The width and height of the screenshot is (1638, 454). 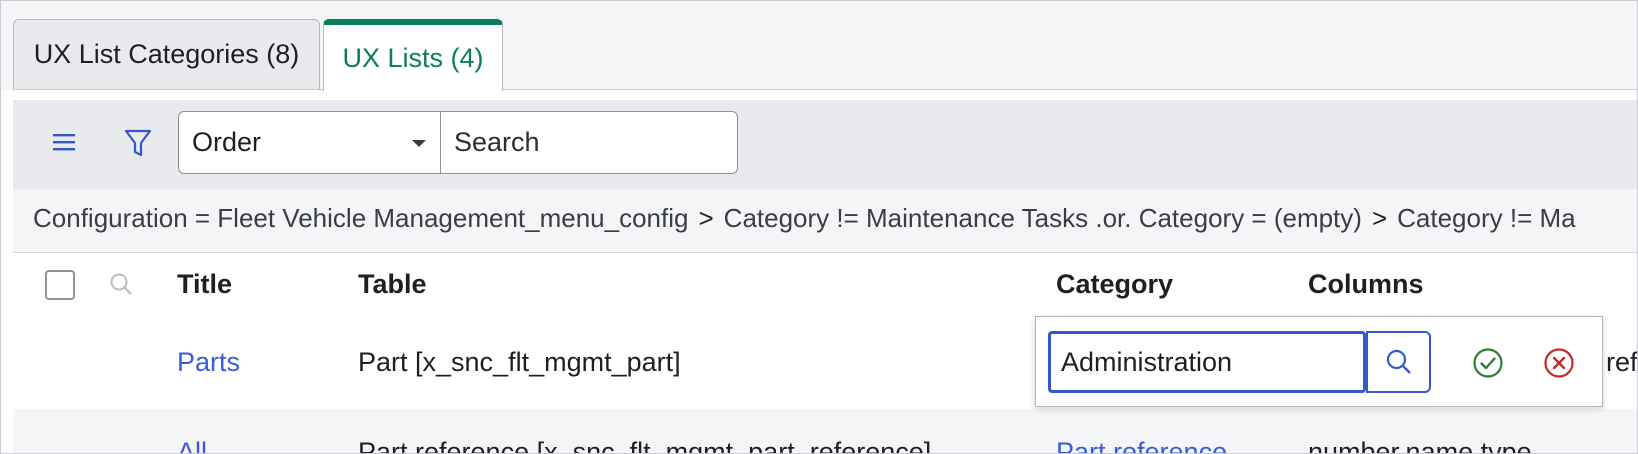 I want to click on row-title-link: Parts, so click(x=208, y=362).